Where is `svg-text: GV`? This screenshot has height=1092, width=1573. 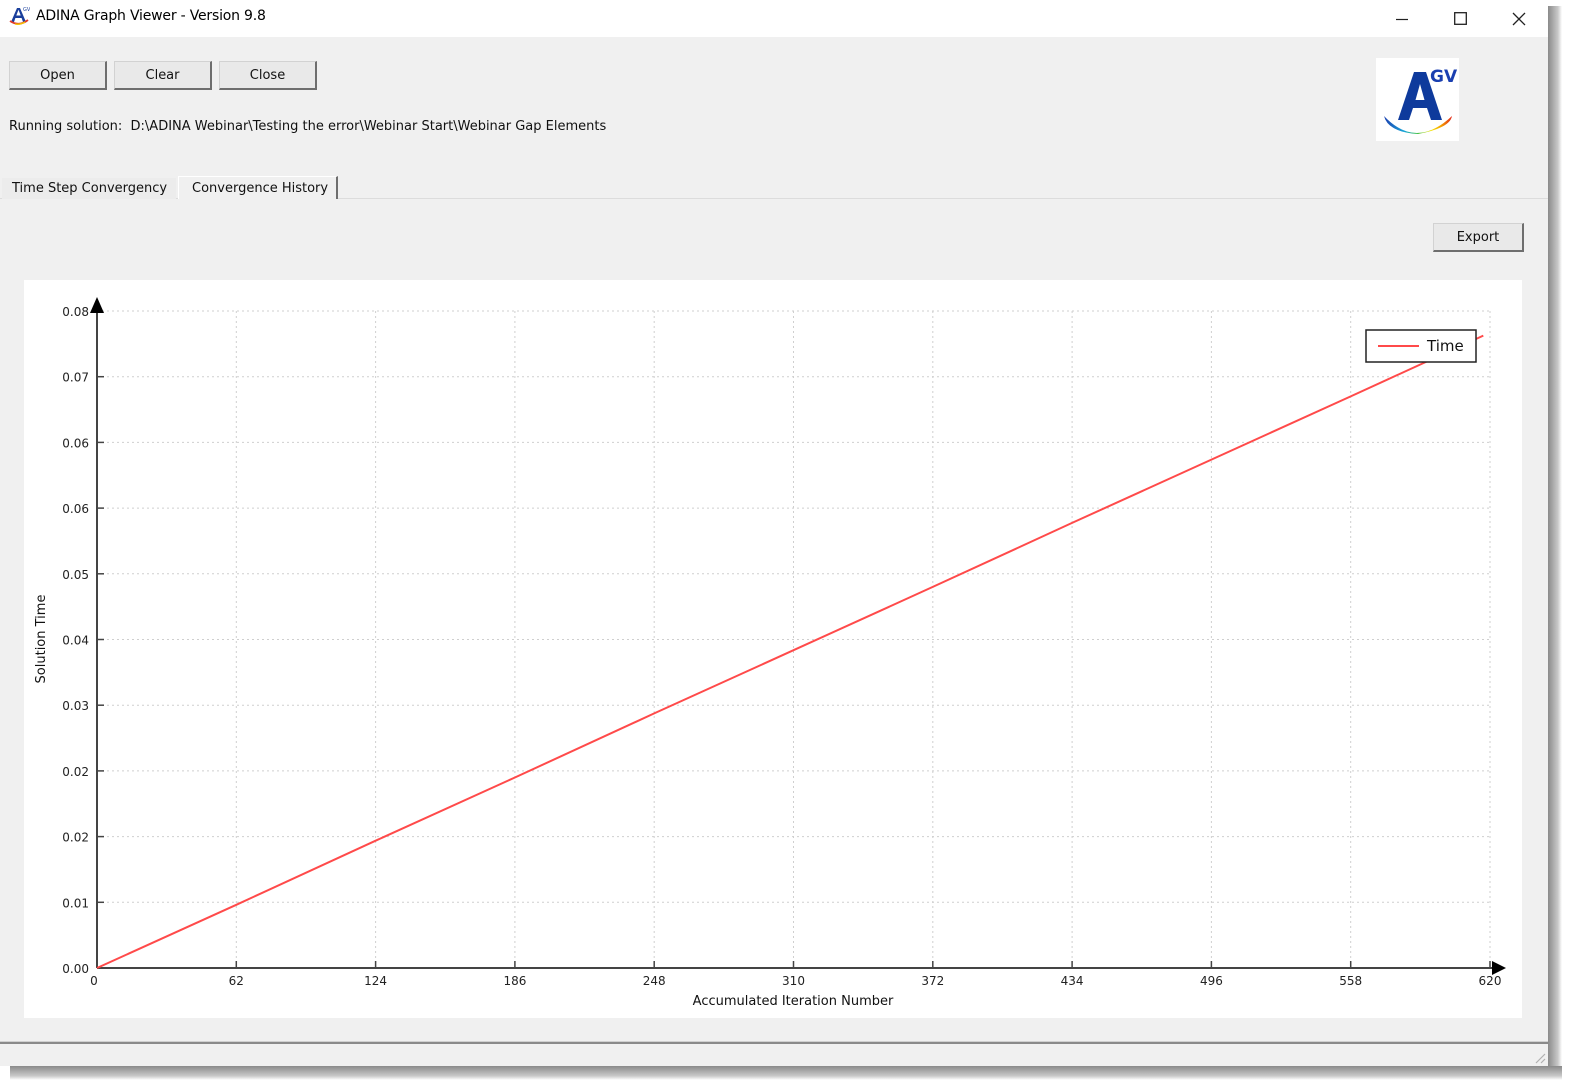 svg-text: GV is located at coordinates (26, 10).